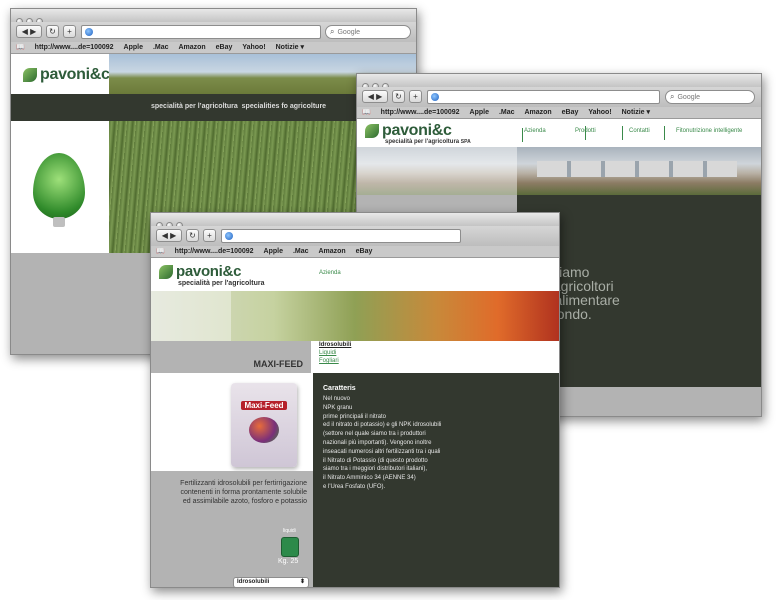 The width and height of the screenshot is (777, 600). I want to click on nav-label-contatti: Contatti, so click(639, 131).